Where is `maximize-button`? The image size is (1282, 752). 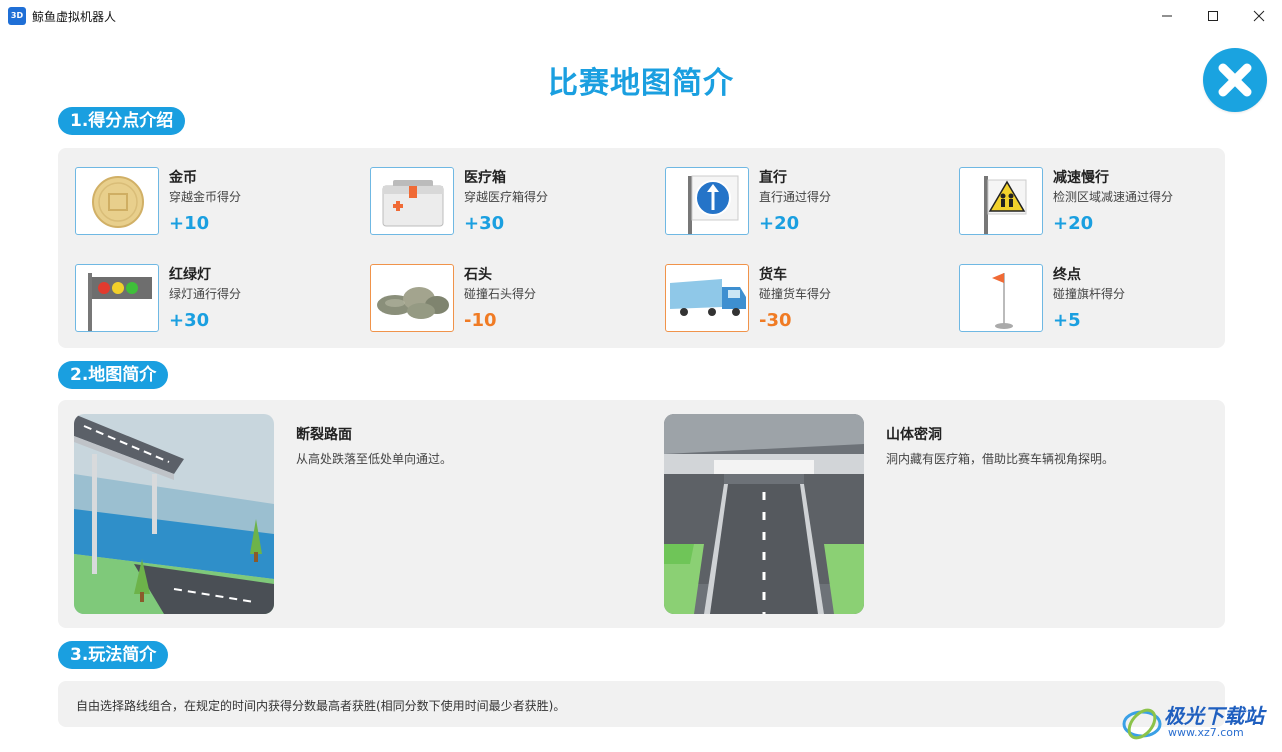 maximize-button is located at coordinates (1213, 16).